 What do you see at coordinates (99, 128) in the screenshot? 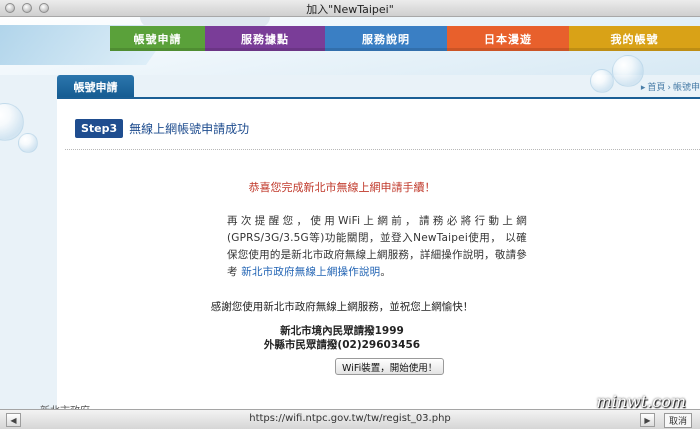
I see `step-badge: Step3` at bounding box center [99, 128].